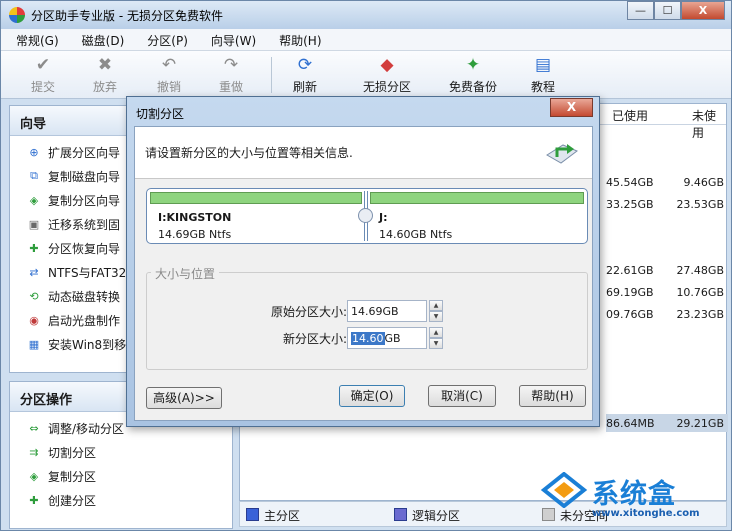 The width and height of the screenshot is (732, 531). Describe the element at coordinates (34, 200) in the screenshot. I see `copy-partition-icon: ◈` at that location.